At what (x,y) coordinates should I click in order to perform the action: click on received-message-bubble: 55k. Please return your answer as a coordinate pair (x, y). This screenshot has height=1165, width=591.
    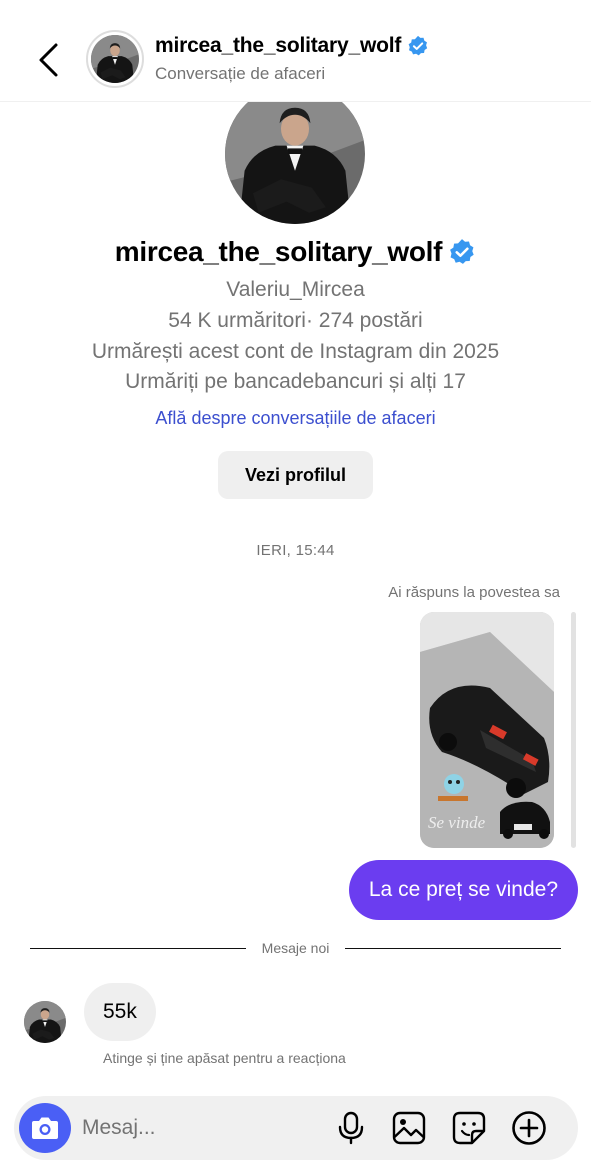
    Looking at the image, I should click on (120, 1012).